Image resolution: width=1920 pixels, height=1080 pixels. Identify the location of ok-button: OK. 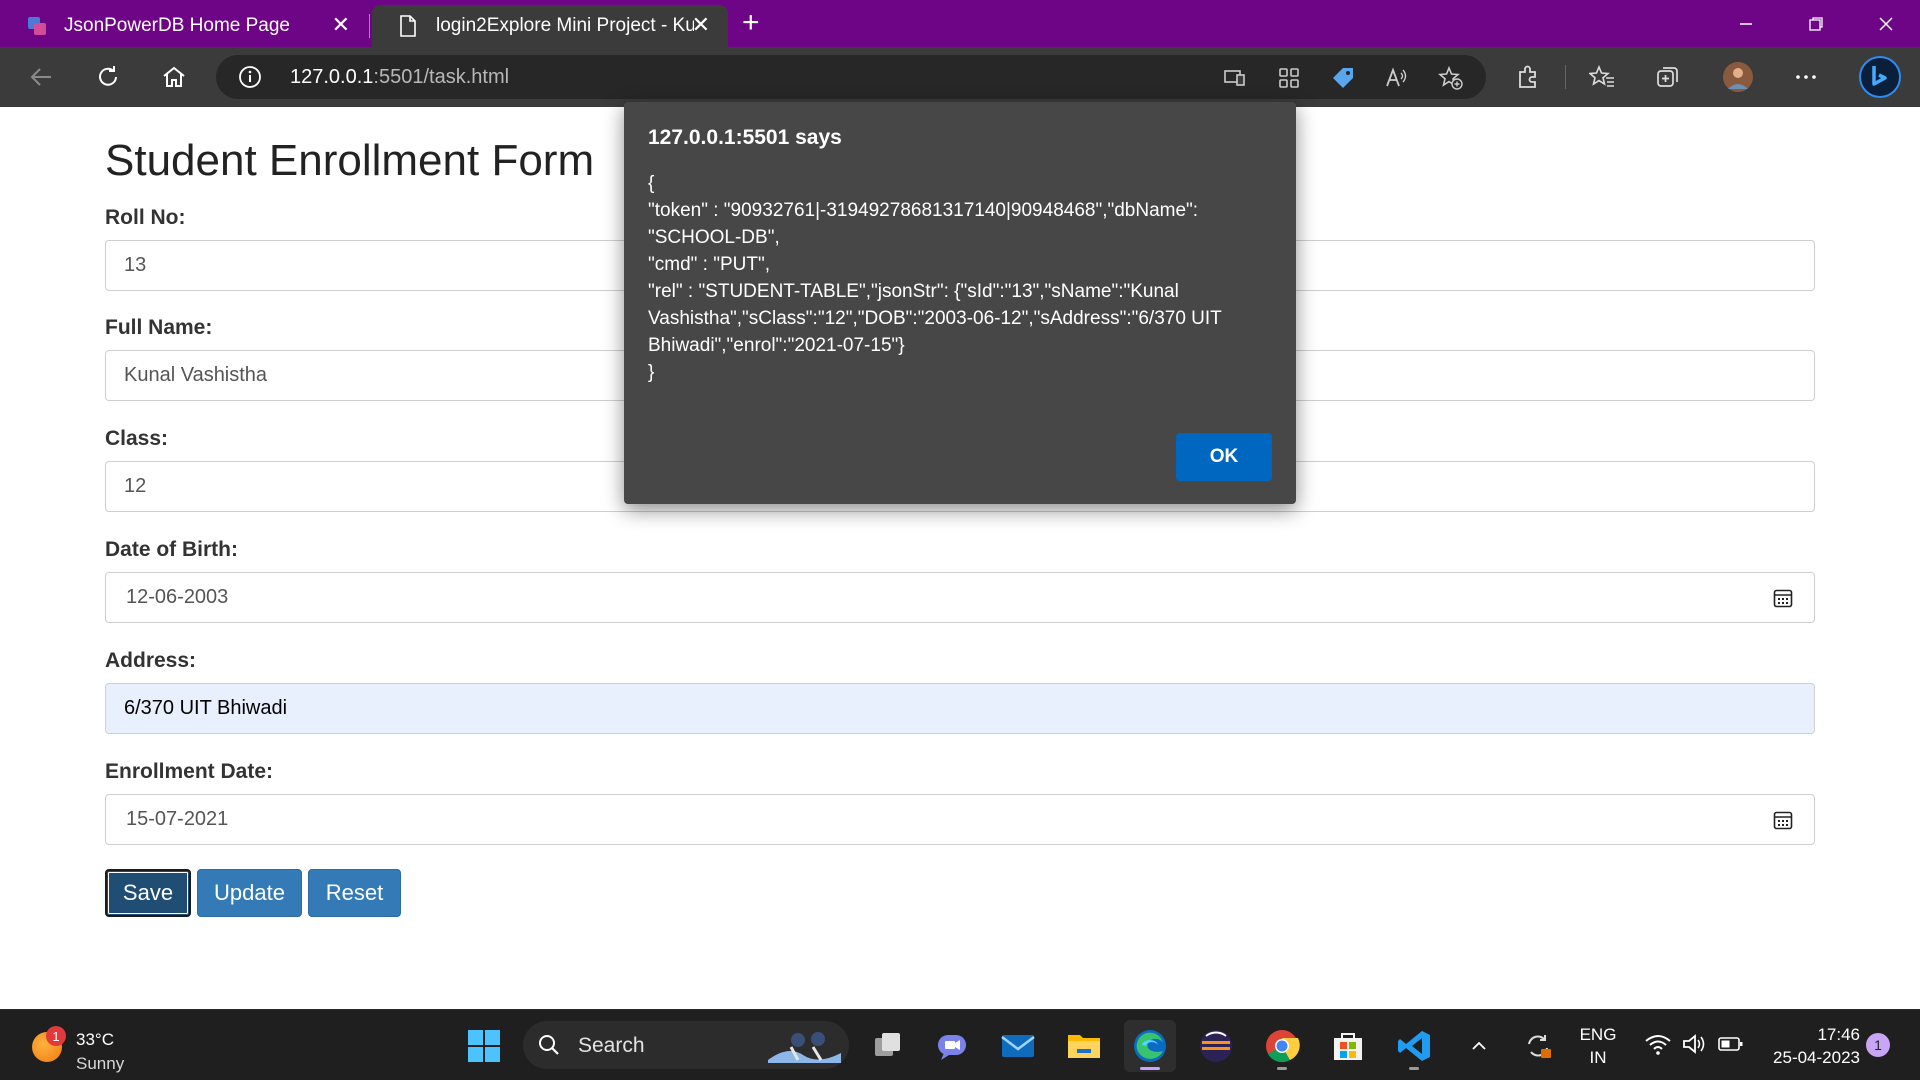
(1224, 457).